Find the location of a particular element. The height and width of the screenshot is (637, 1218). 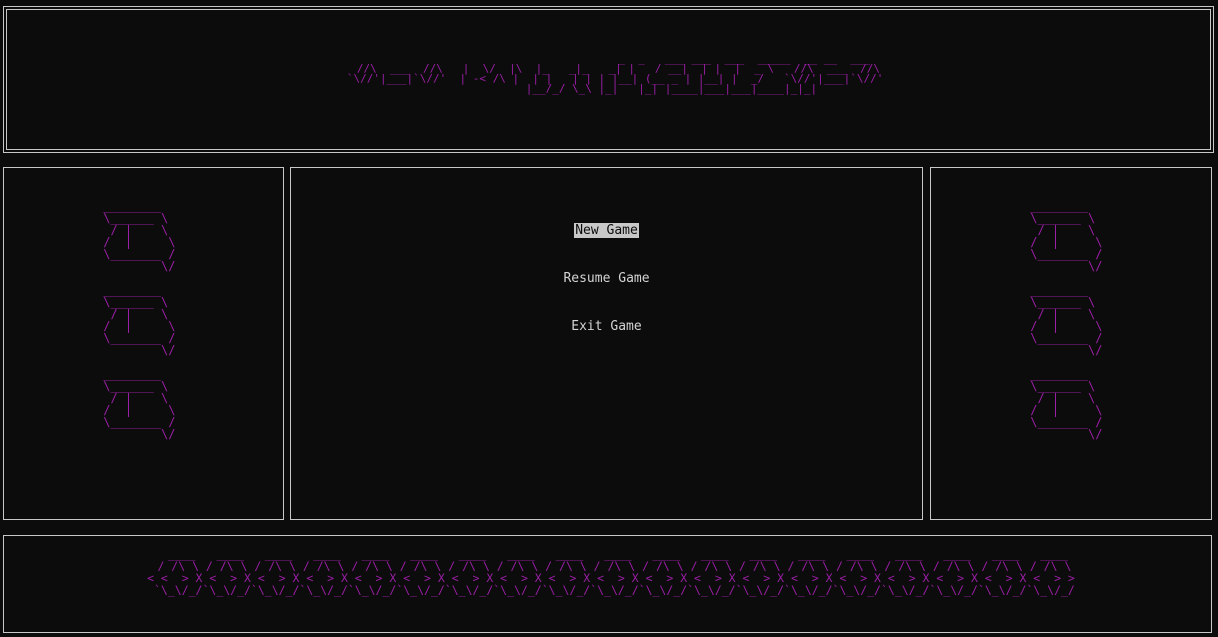

resume-game-label: Resume Game is located at coordinates (606, 278).